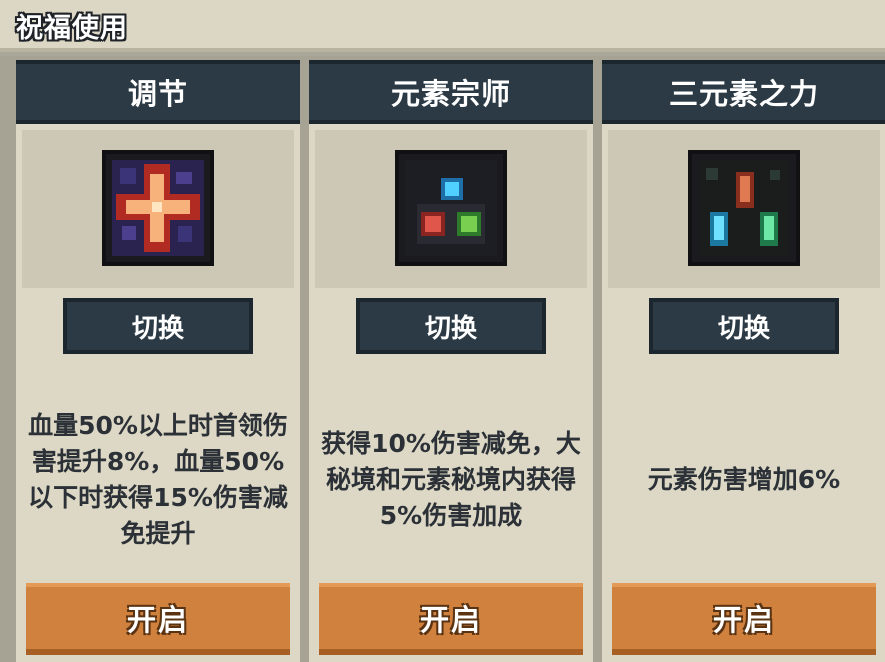  I want to click on card-description: 元素伤害增加6%, so click(743, 480).